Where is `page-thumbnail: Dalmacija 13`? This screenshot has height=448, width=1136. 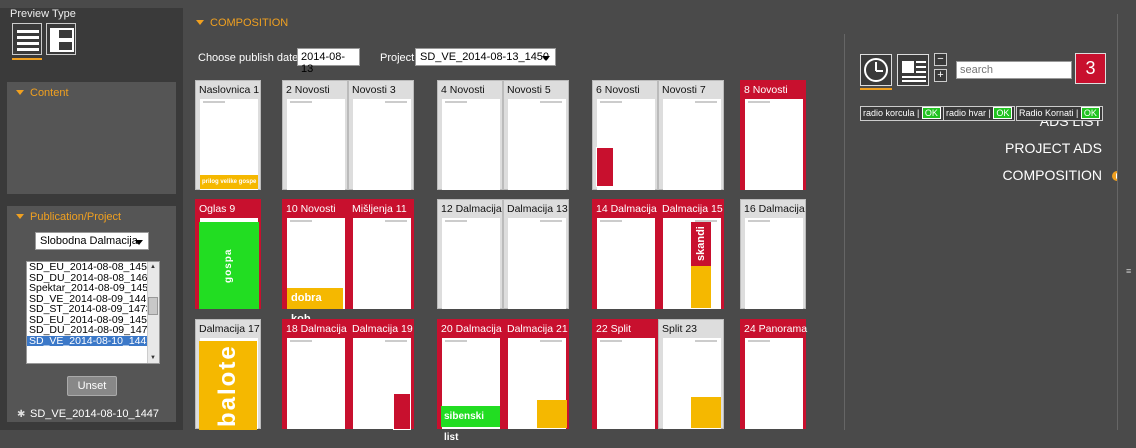 page-thumbnail: Dalmacija 13 is located at coordinates (536, 254).